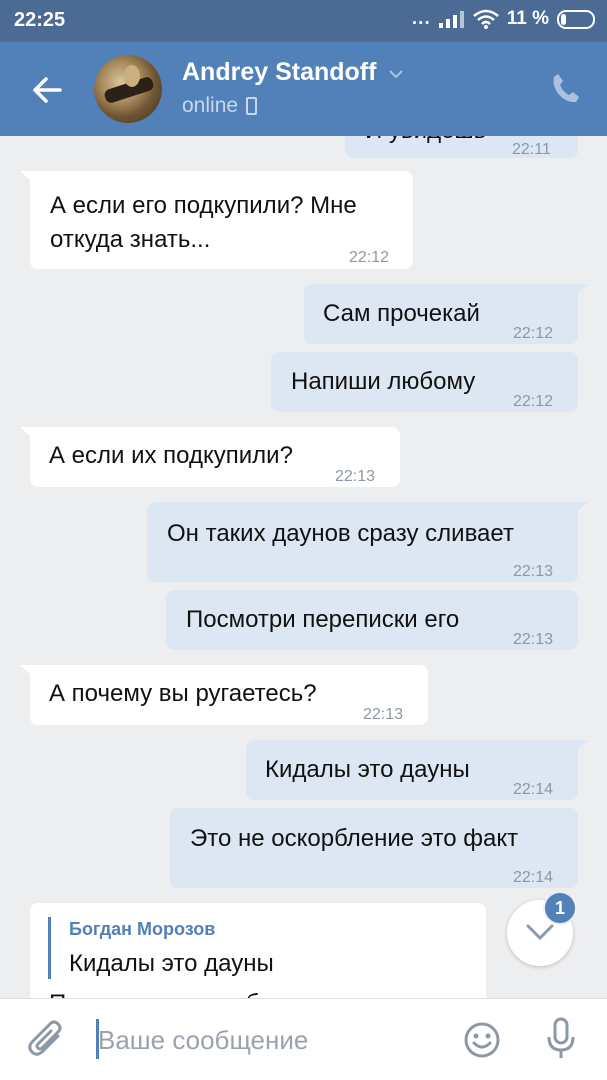  I want to click on contact-status: online, so click(220, 106).